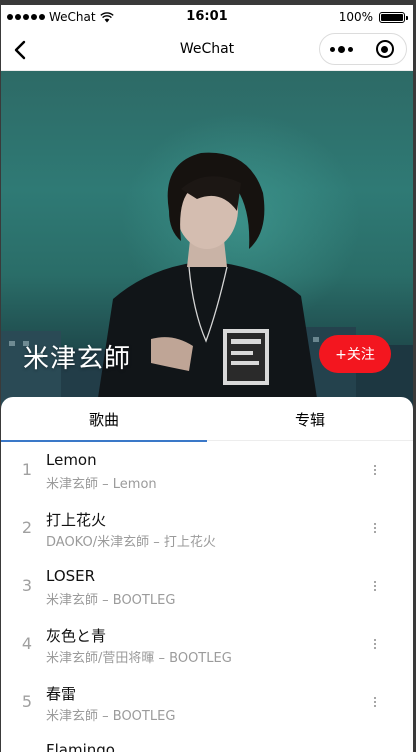  What do you see at coordinates (77, 359) in the screenshot?
I see `artist-name: 米津玄師` at bounding box center [77, 359].